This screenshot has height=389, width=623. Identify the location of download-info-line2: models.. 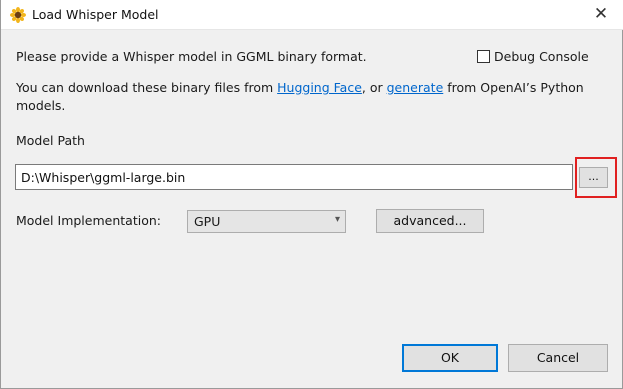
(41, 105).